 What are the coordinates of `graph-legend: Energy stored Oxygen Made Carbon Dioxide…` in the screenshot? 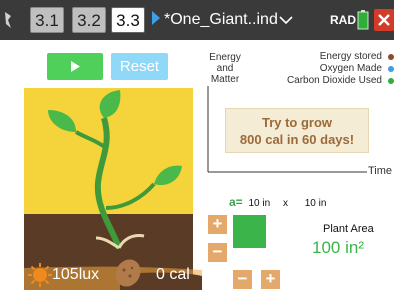 It's located at (328, 69).